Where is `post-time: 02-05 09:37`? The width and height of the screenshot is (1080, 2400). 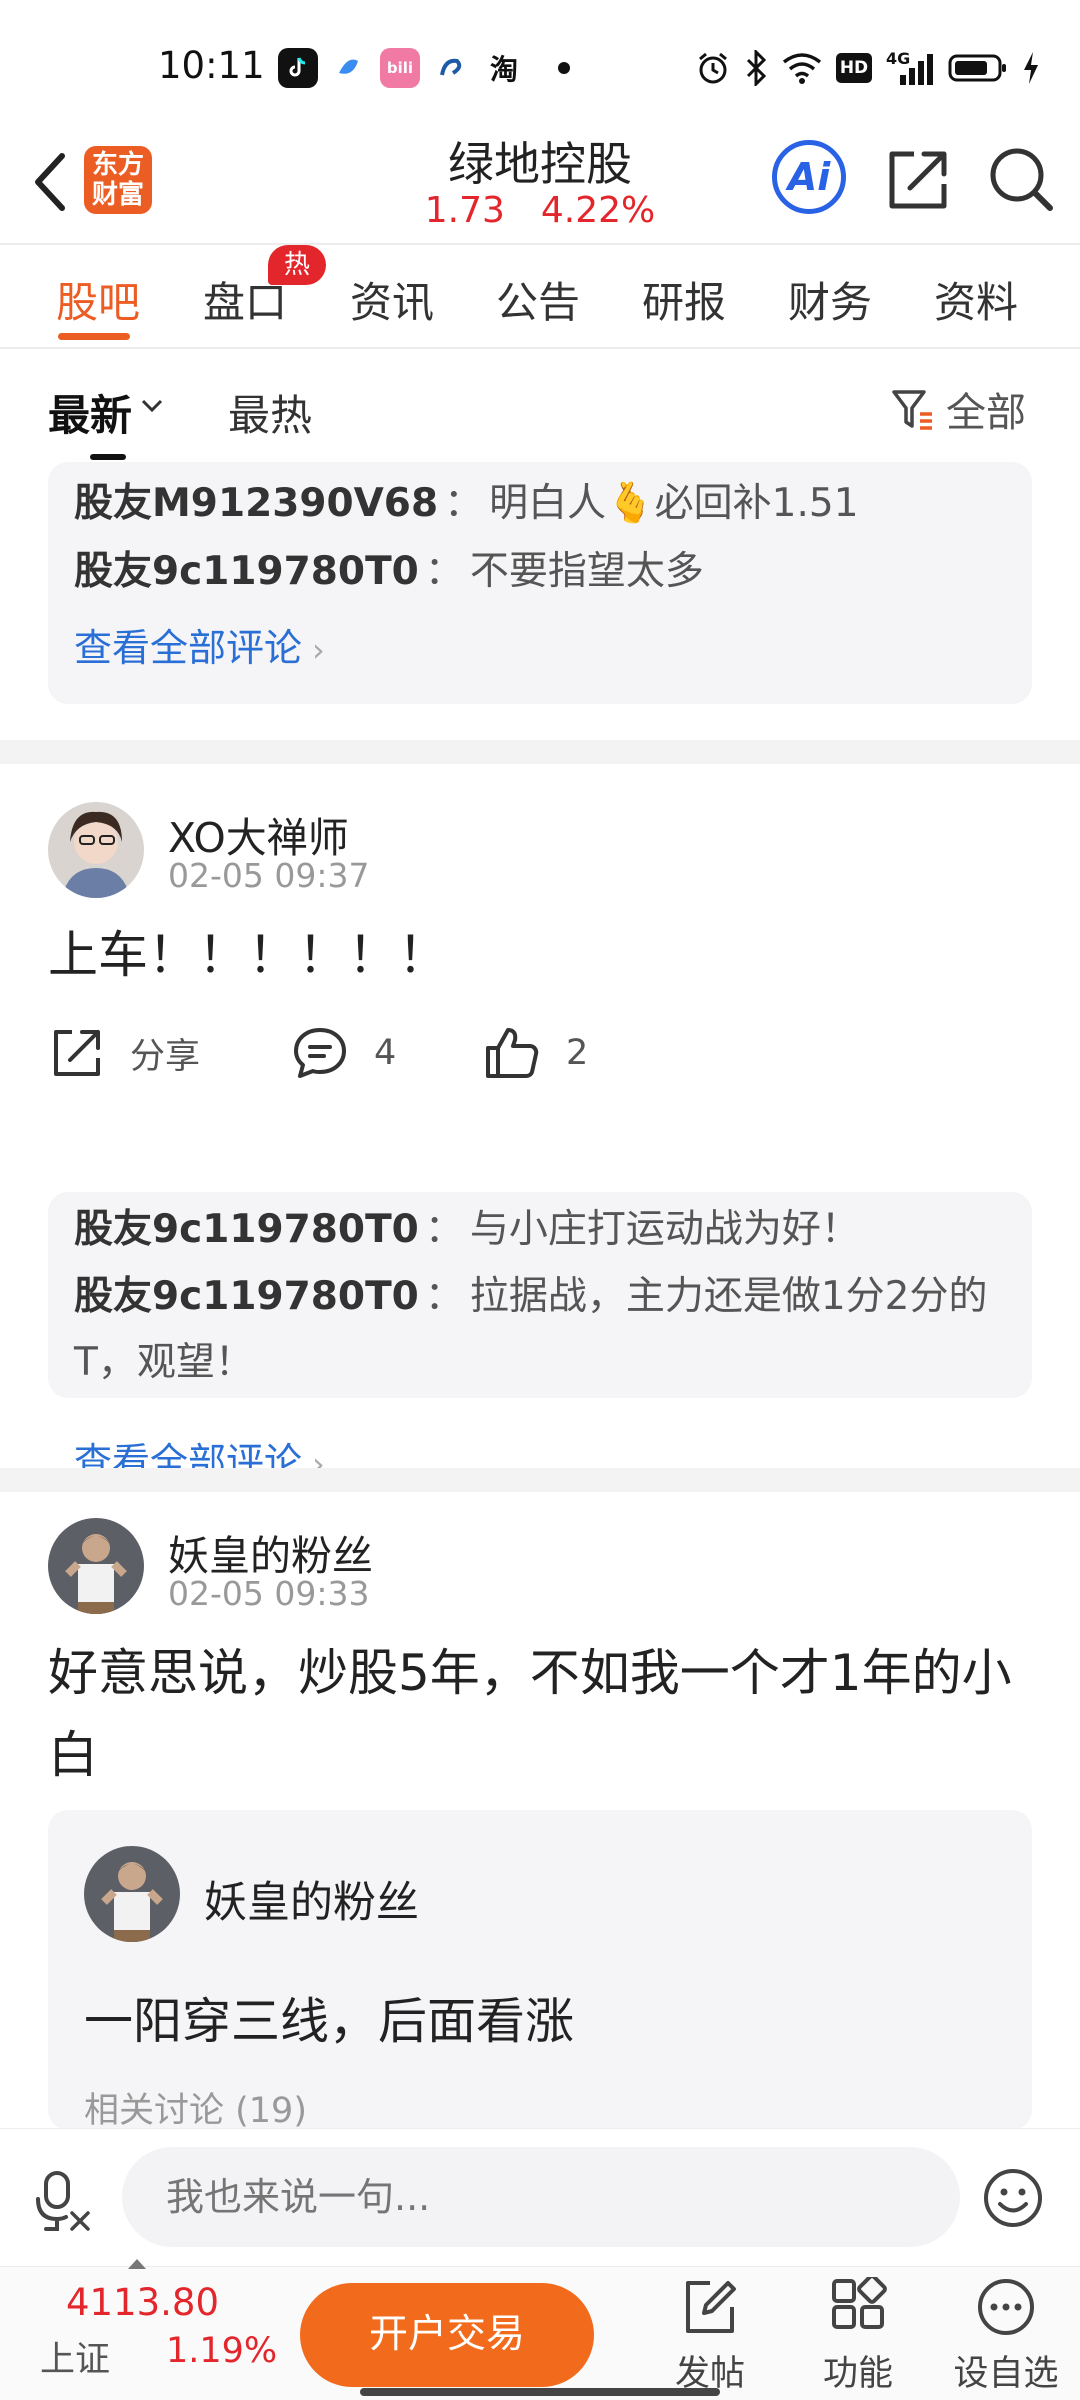 post-time: 02-05 09:37 is located at coordinates (269, 875).